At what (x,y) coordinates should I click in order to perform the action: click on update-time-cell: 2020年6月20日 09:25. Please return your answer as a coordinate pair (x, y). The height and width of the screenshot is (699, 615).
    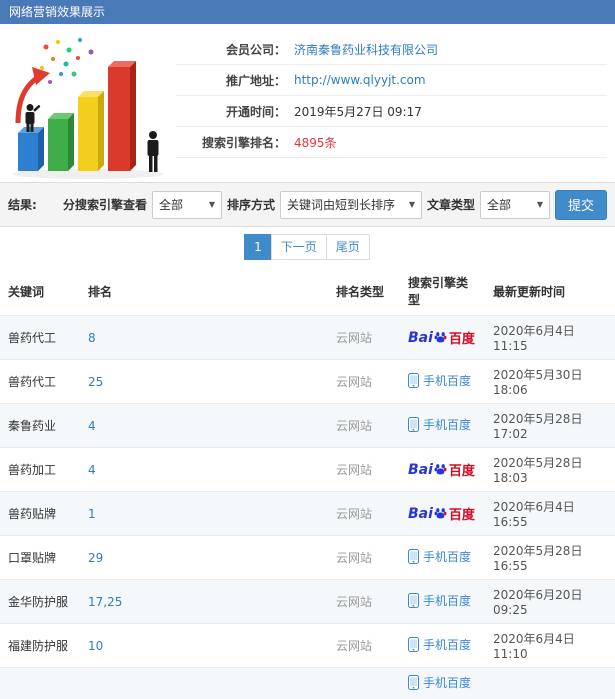
    Looking at the image, I should click on (550, 602).